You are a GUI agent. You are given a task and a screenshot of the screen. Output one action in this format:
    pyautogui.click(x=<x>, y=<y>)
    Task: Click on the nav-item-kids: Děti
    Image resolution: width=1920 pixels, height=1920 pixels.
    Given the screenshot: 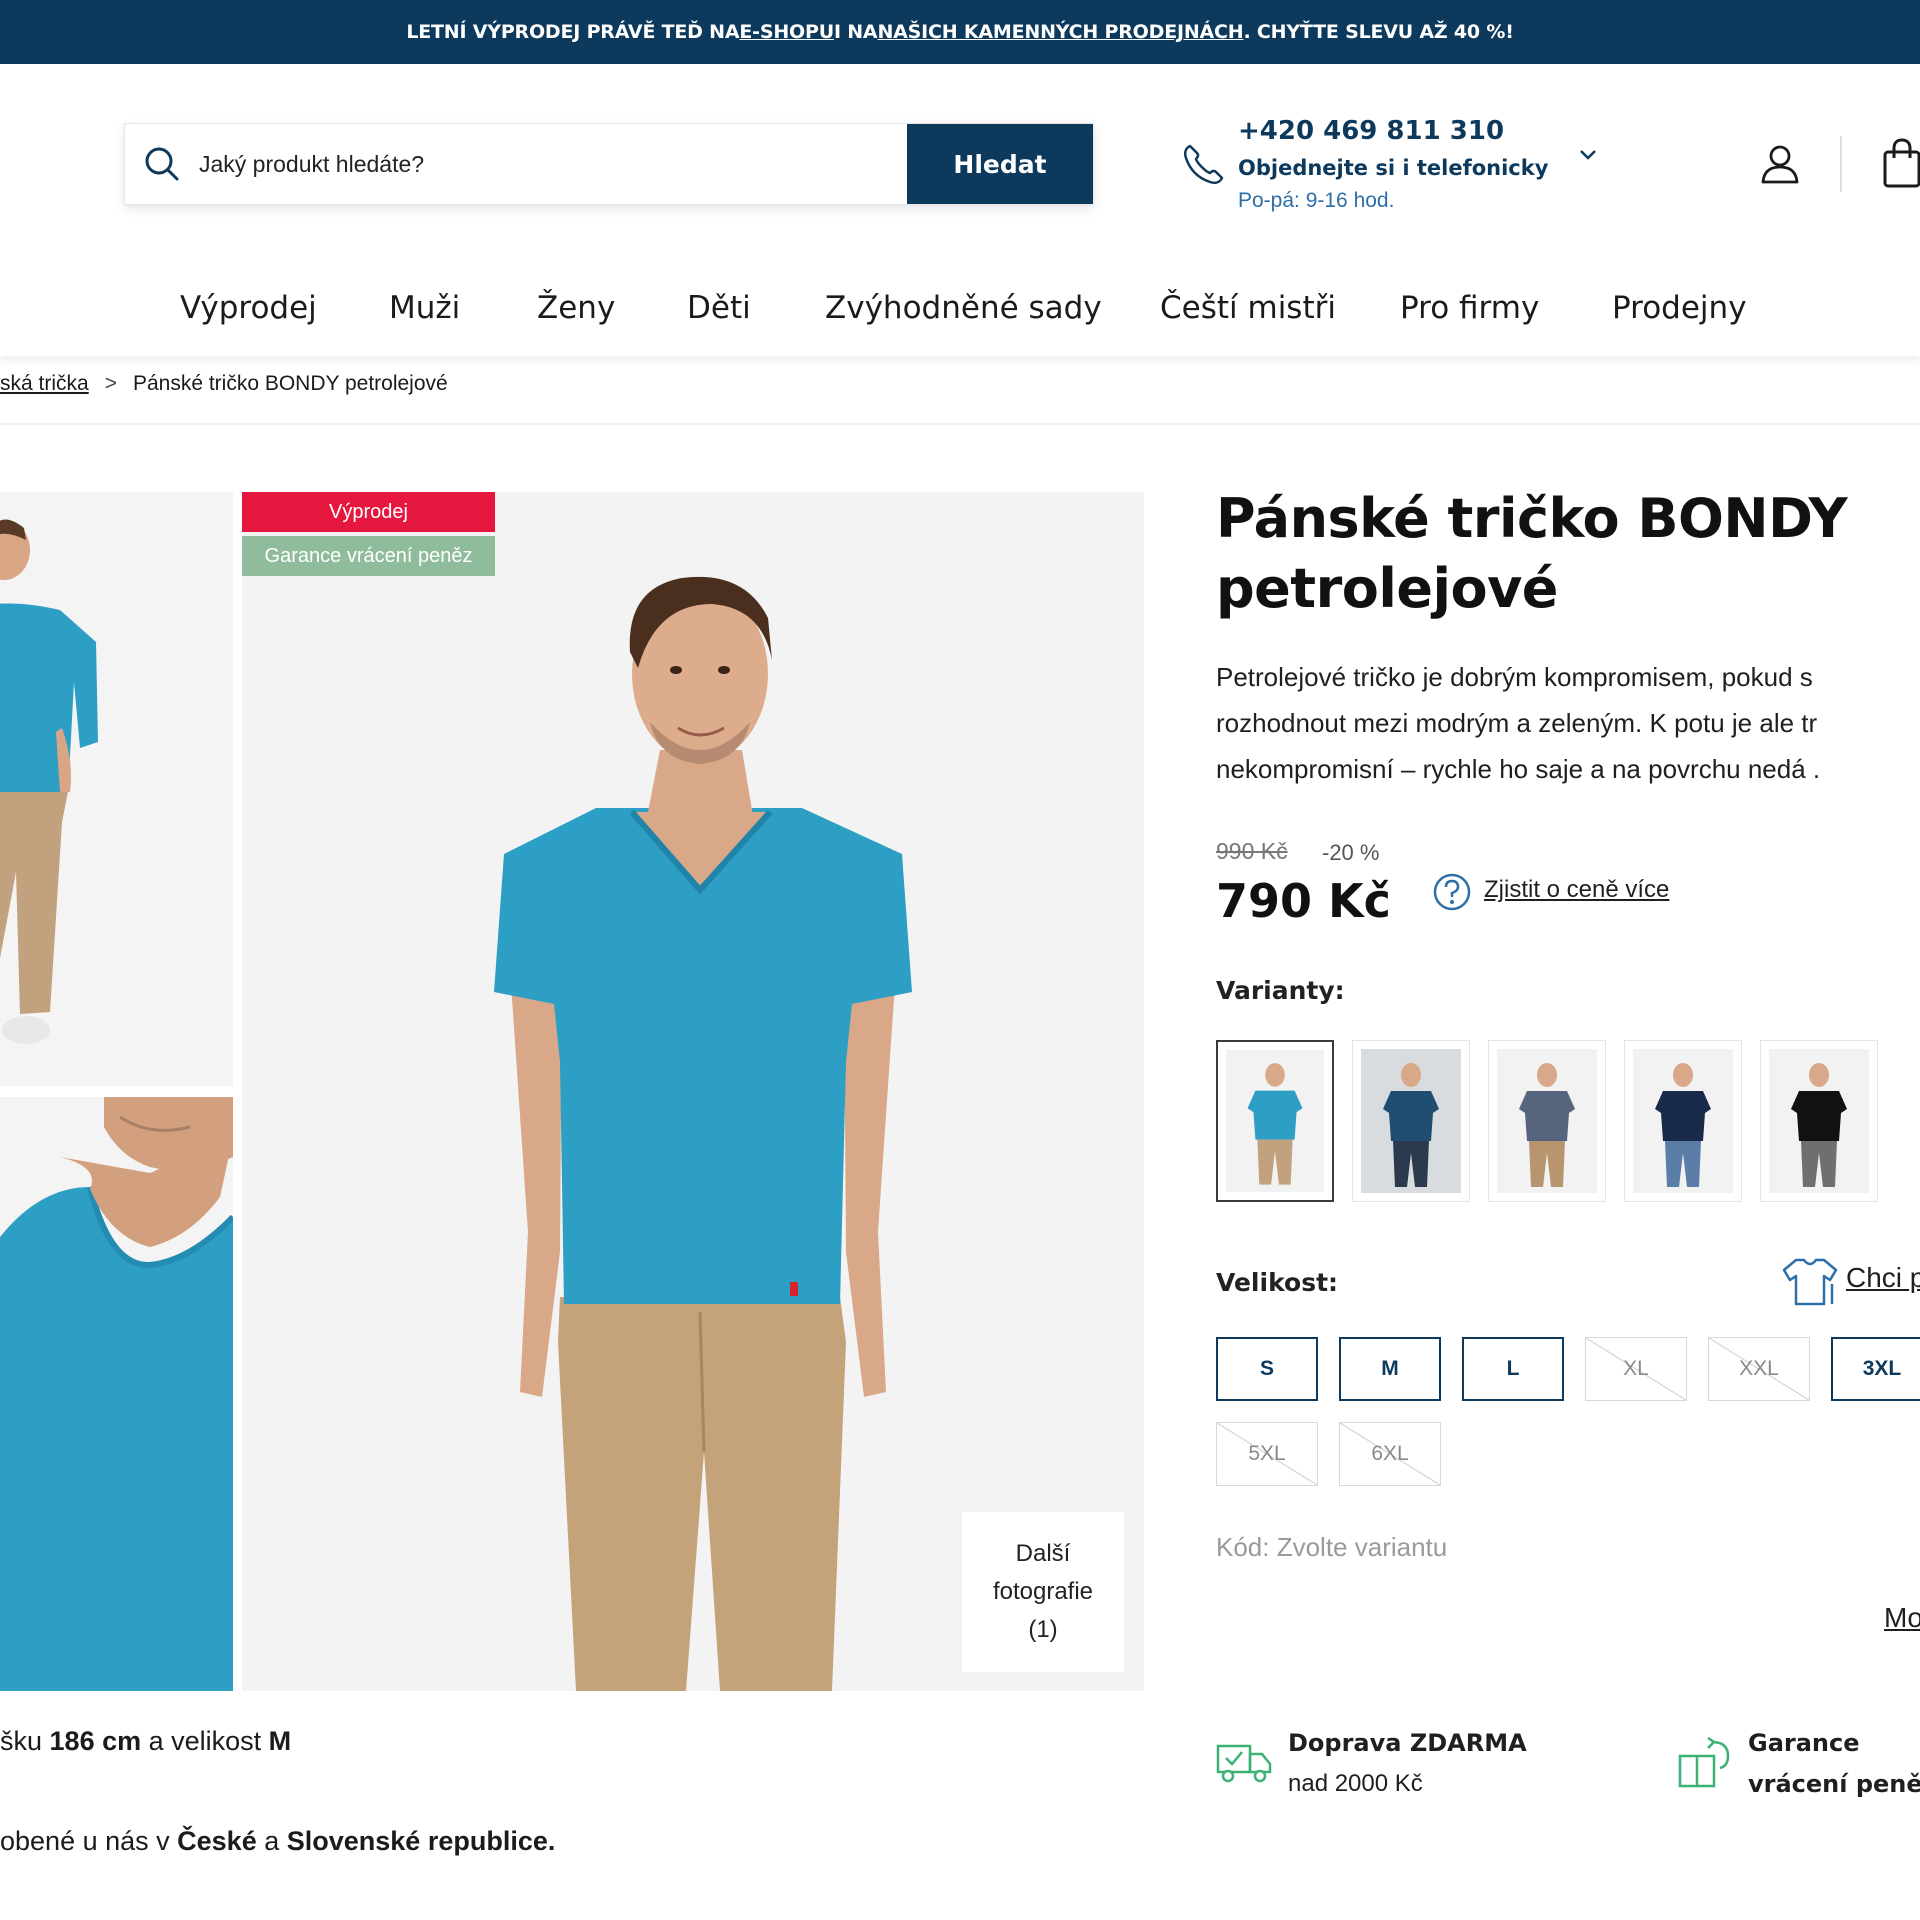 What is the action you would take?
    pyautogui.click(x=719, y=308)
    